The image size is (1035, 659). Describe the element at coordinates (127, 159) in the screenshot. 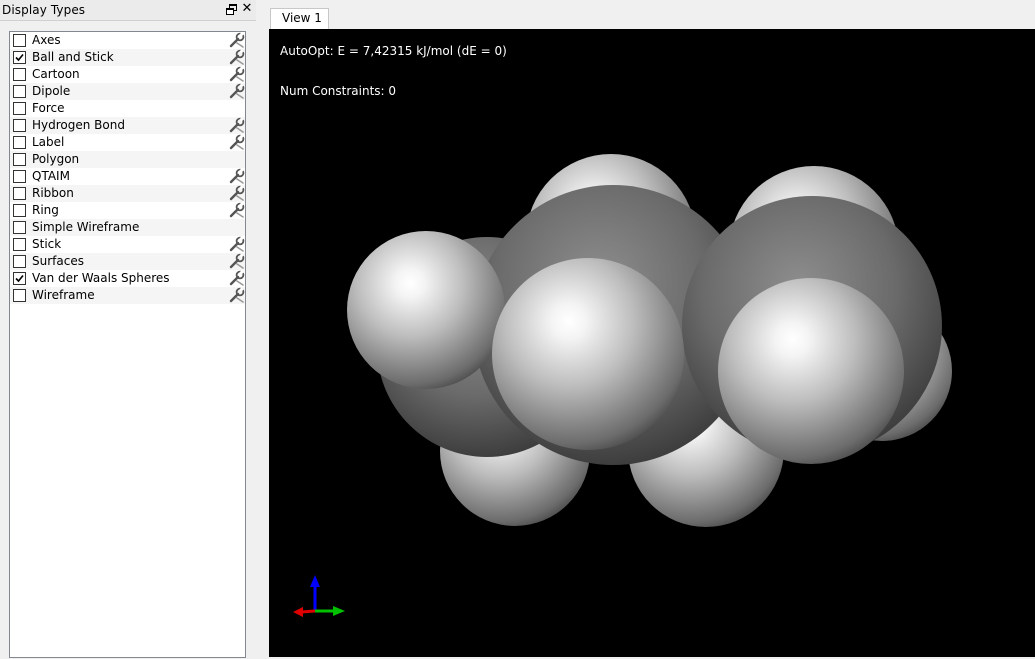

I see `display-type-row-polygon: Polygon` at that location.